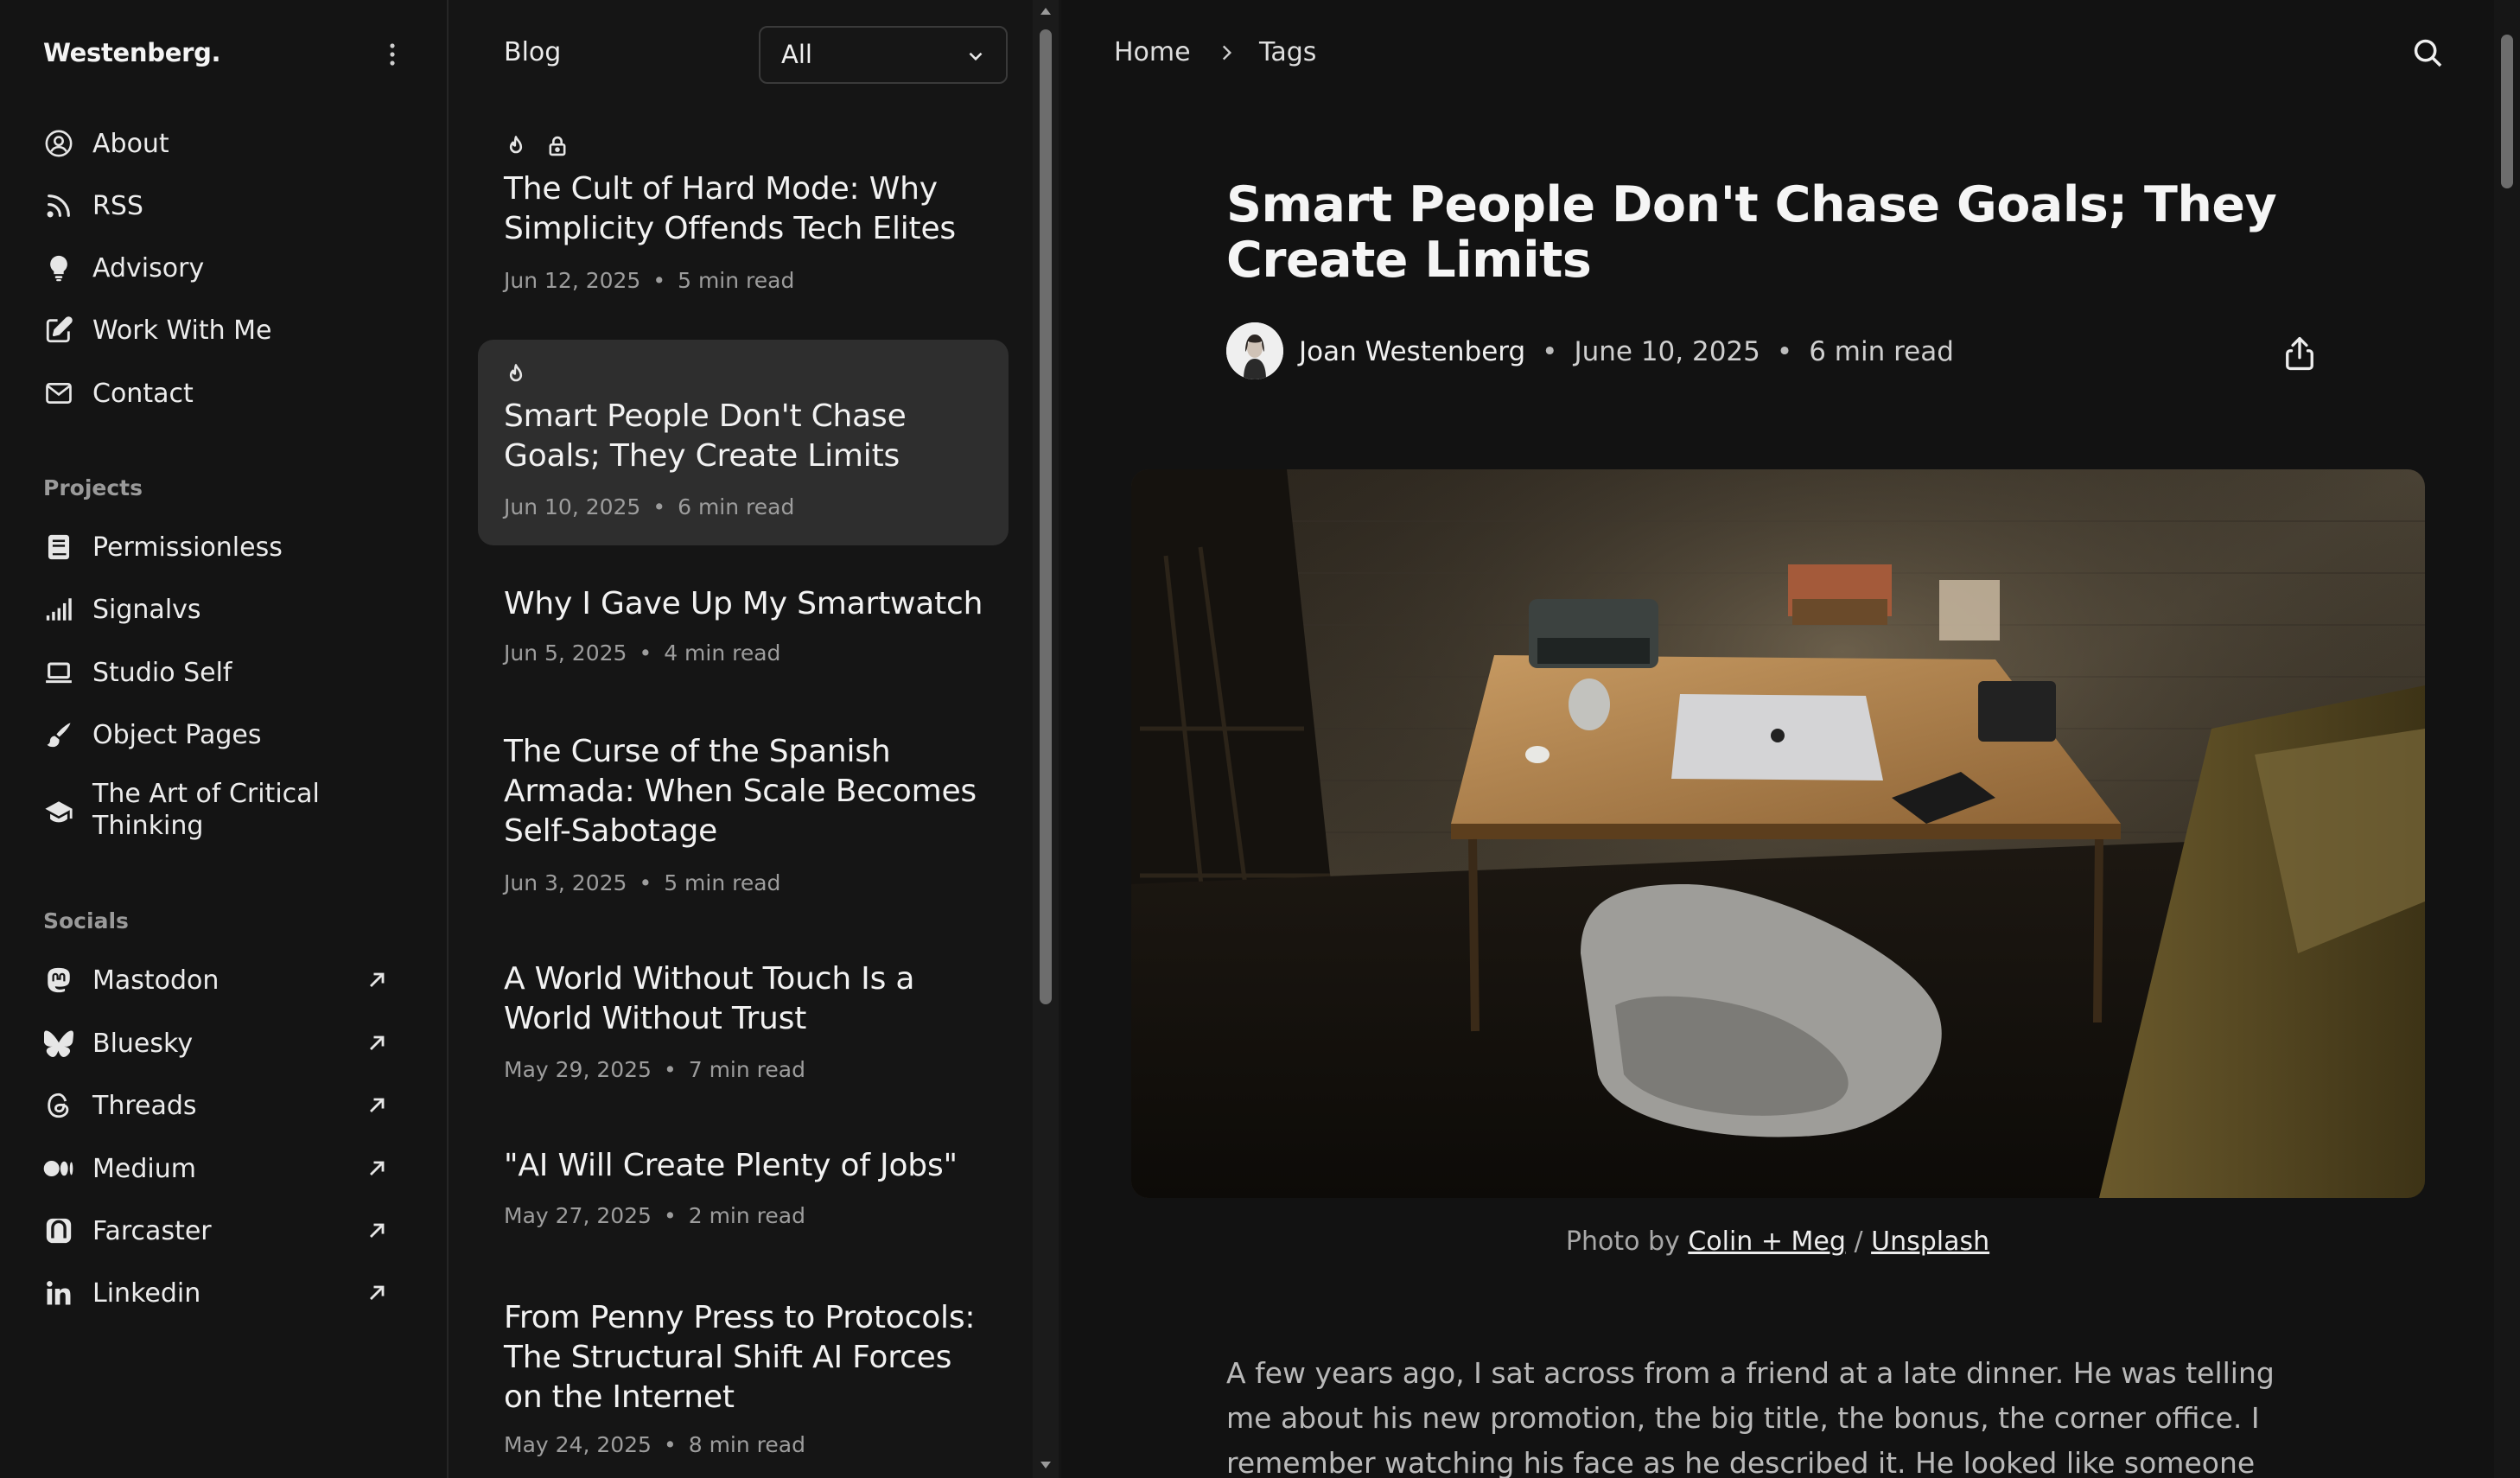 The image size is (2520, 1478). I want to click on post-meta: May 29, 2025 • 7 min read, so click(654, 1069).